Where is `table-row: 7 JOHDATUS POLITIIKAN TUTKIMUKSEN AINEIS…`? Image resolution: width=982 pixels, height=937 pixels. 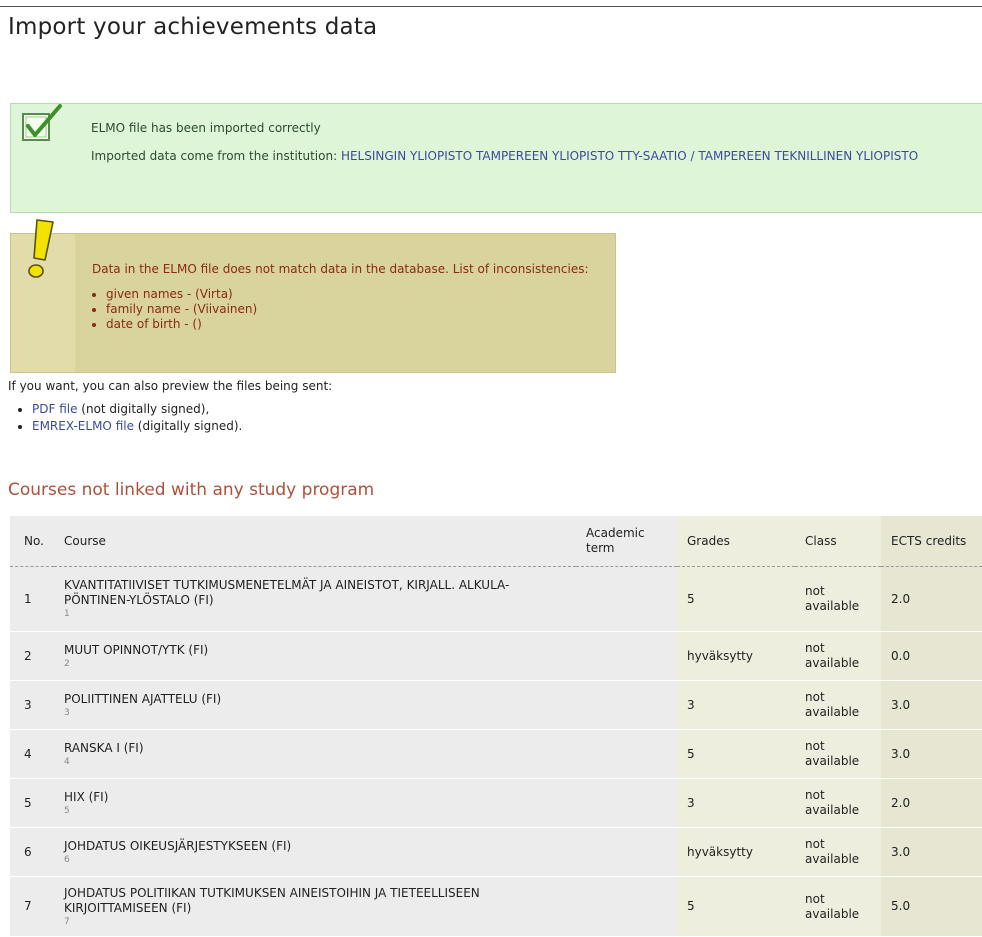 table-row: 7 JOHDATUS POLITIIKAN TUTKIMUKSEN AINEIS… is located at coordinates (496, 906).